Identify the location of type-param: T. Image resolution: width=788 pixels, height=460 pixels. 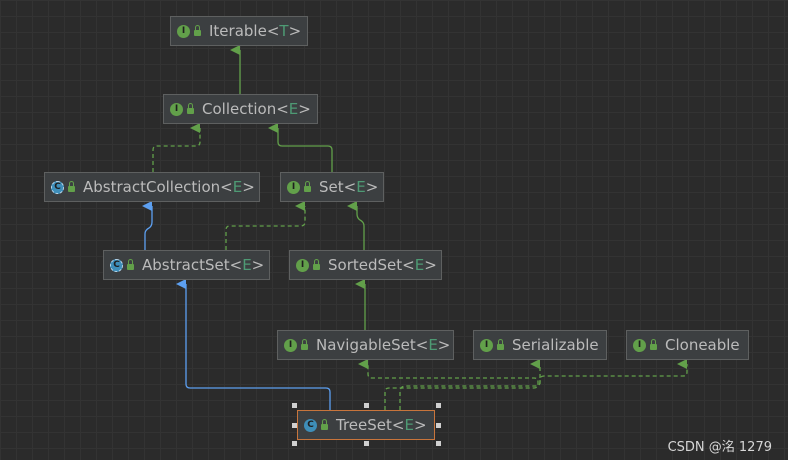
(284, 31).